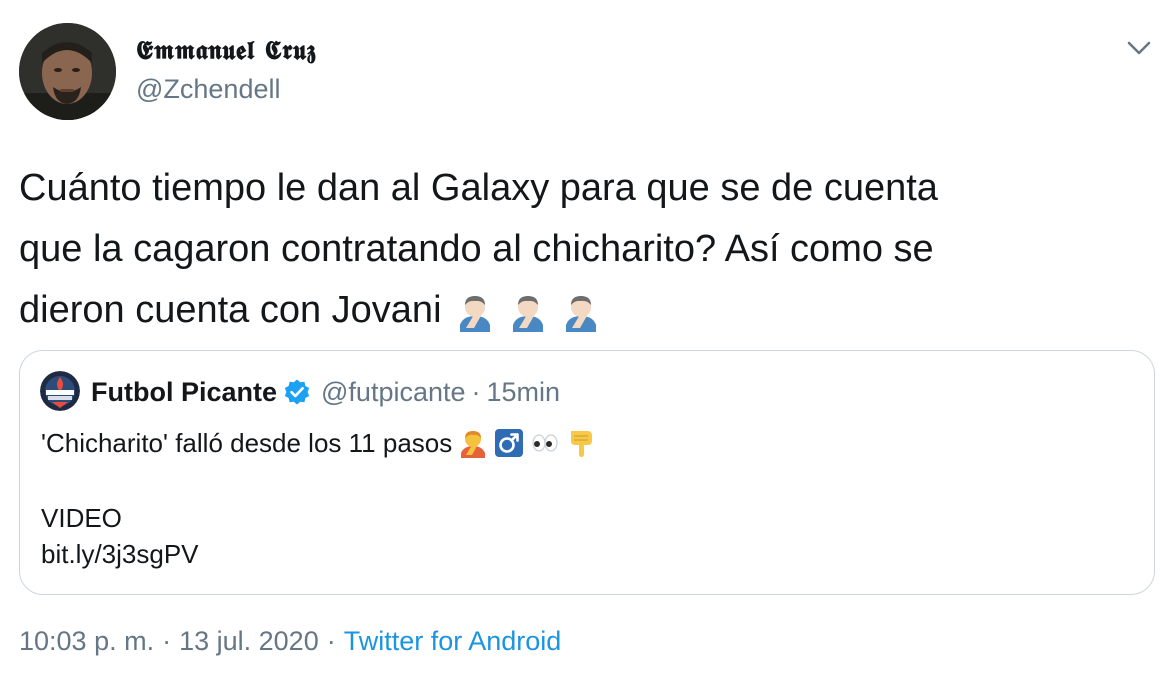 The image size is (1172, 690). Describe the element at coordinates (247, 442) in the screenshot. I see `quoted-tweet-text: 'Chicharito' falló desde los 11 pasos` at that location.